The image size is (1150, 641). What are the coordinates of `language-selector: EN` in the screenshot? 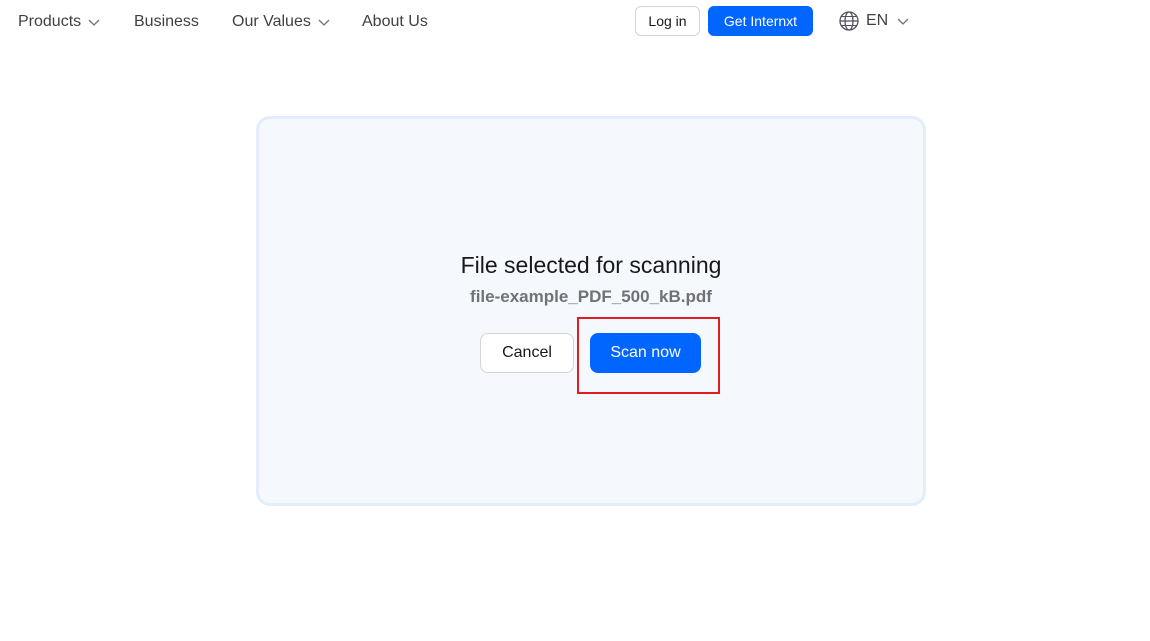 It's located at (874, 21).